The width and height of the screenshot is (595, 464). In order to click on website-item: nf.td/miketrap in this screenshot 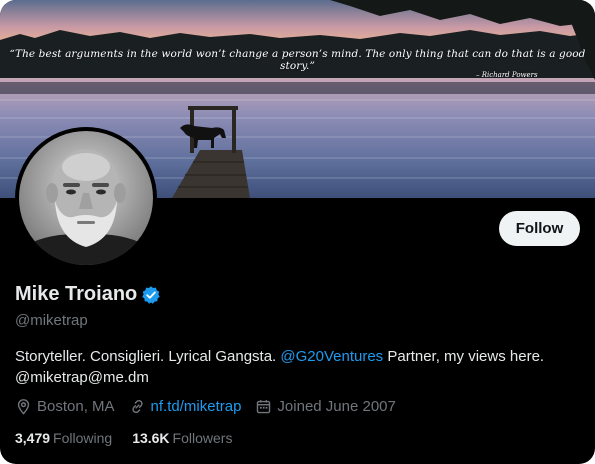, I will do `click(185, 406)`.